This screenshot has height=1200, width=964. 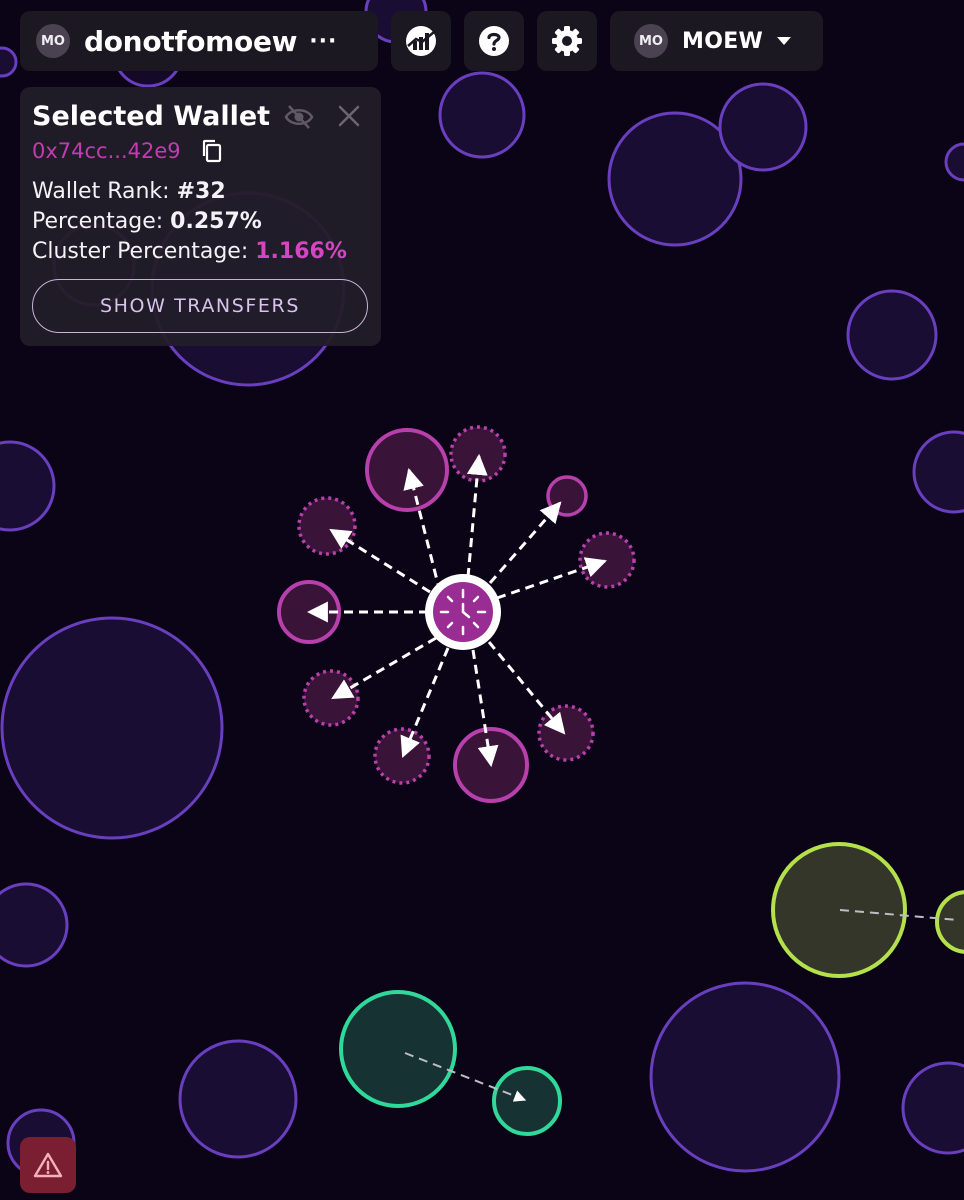 I want to click on stats-button, so click(x=421, y=41).